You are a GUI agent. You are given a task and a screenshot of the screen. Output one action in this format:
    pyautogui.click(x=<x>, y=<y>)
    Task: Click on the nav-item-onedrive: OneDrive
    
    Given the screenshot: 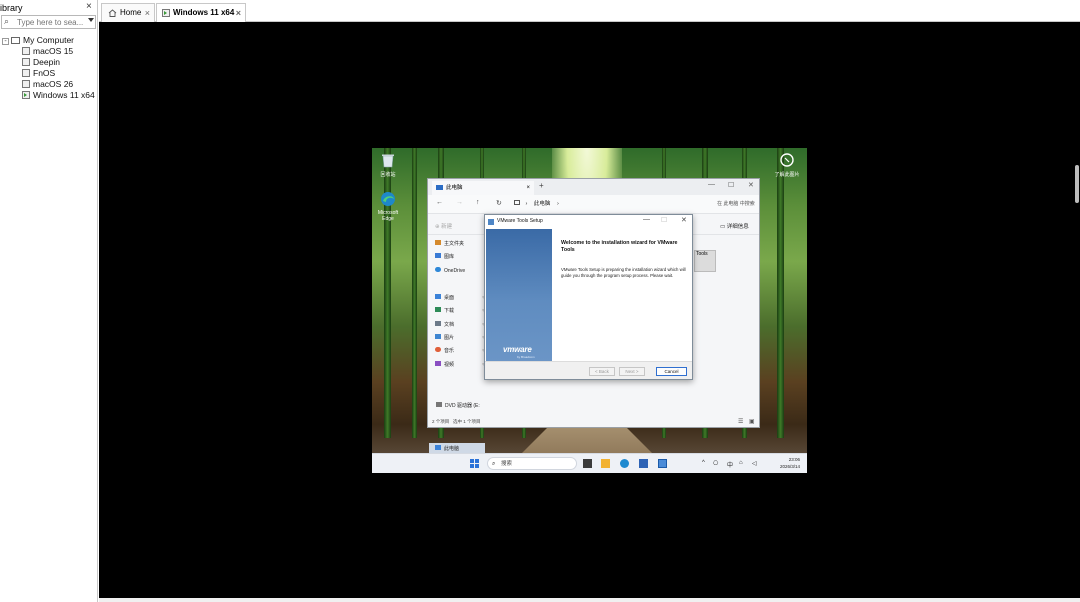 What is the action you would take?
    pyautogui.click(x=450, y=271)
    